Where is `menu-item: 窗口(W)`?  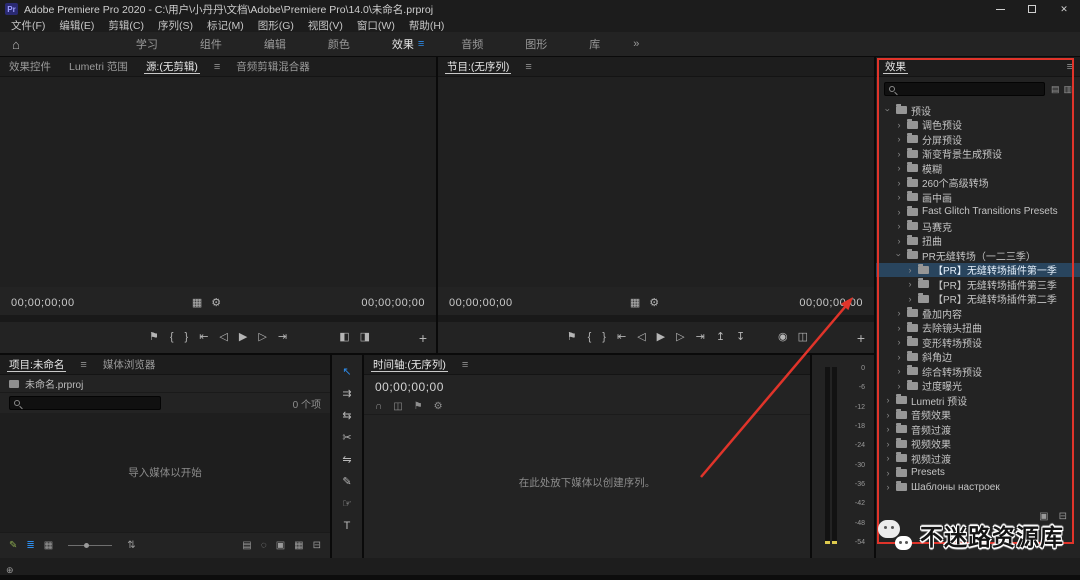 menu-item: 窗口(W) is located at coordinates (376, 25).